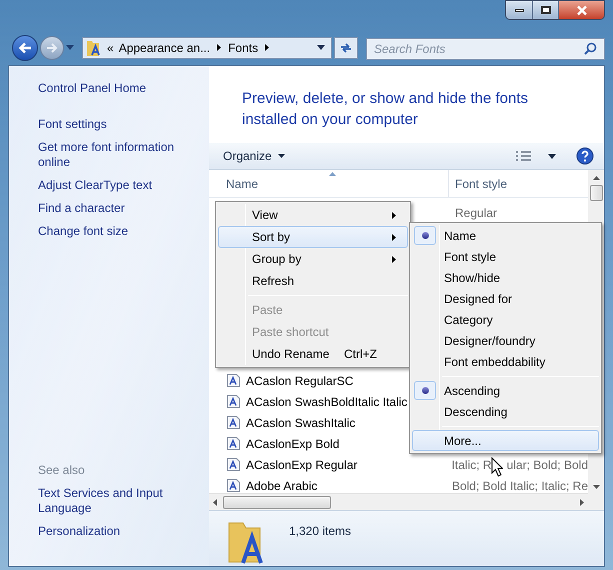 The width and height of the screenshot is (613, 570). I want to click on menu-item: Category, so click(505, 319).